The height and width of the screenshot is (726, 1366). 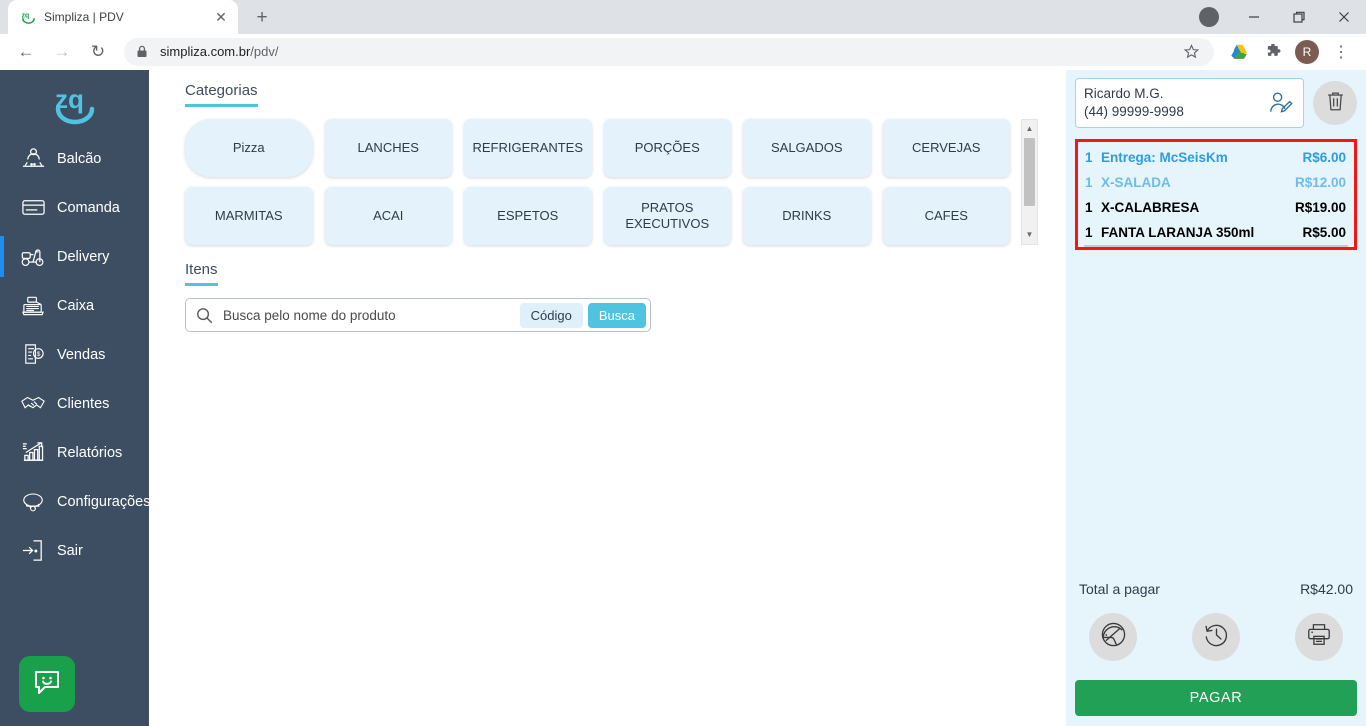 I want to click on category-button: CERVEJAS, so click(x=946, y=148).